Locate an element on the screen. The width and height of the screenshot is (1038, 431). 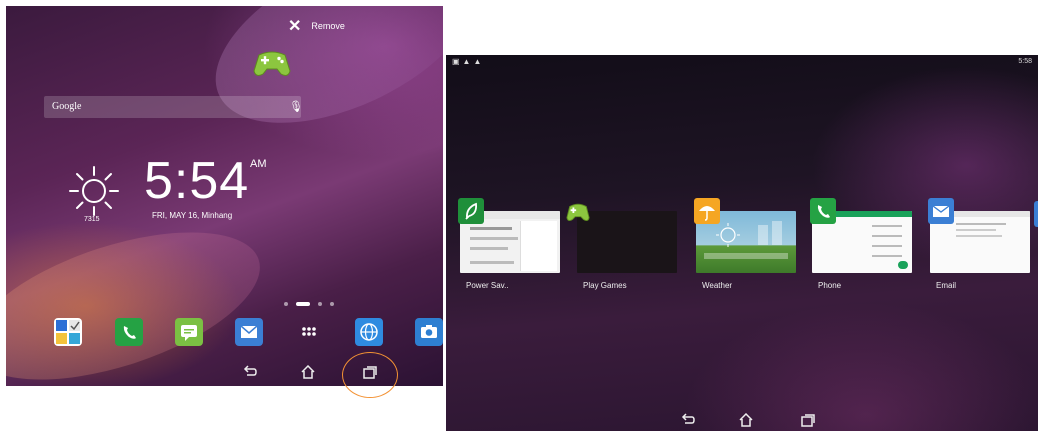
camera-icon is located at coordinates (429, 332).